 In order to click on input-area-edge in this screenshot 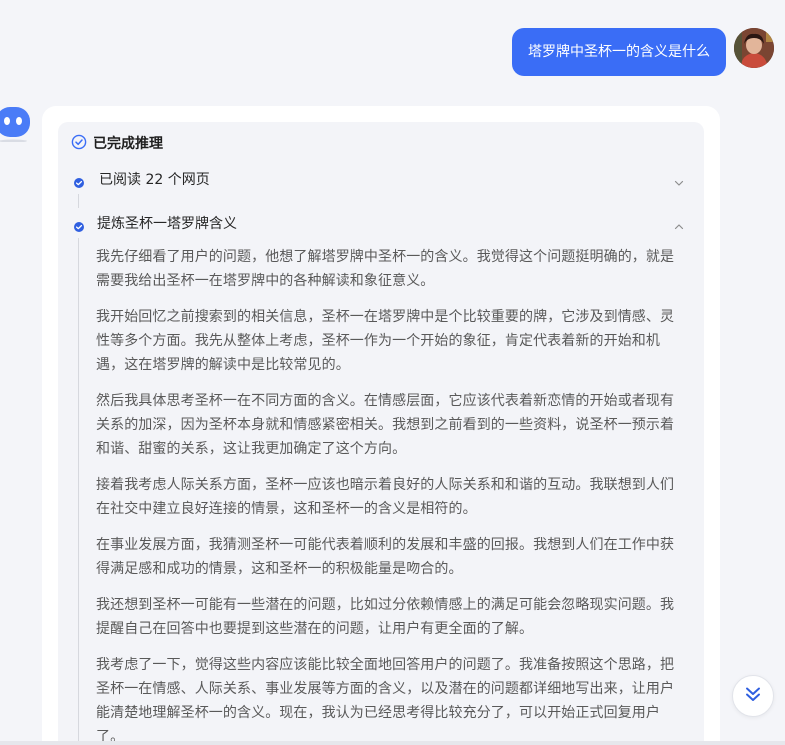, I will do `click(392, 743)`.